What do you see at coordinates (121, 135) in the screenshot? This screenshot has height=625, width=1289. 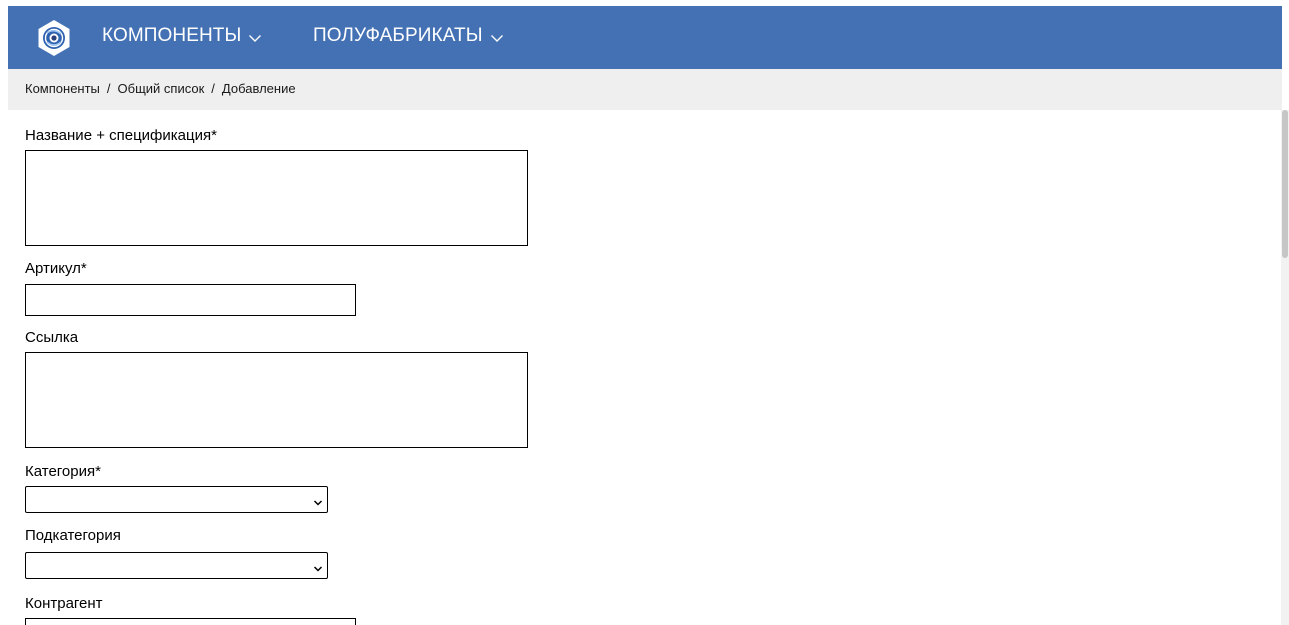 I see `name-specification-label: Название + спецификация*` at bounding box center [121, 135].